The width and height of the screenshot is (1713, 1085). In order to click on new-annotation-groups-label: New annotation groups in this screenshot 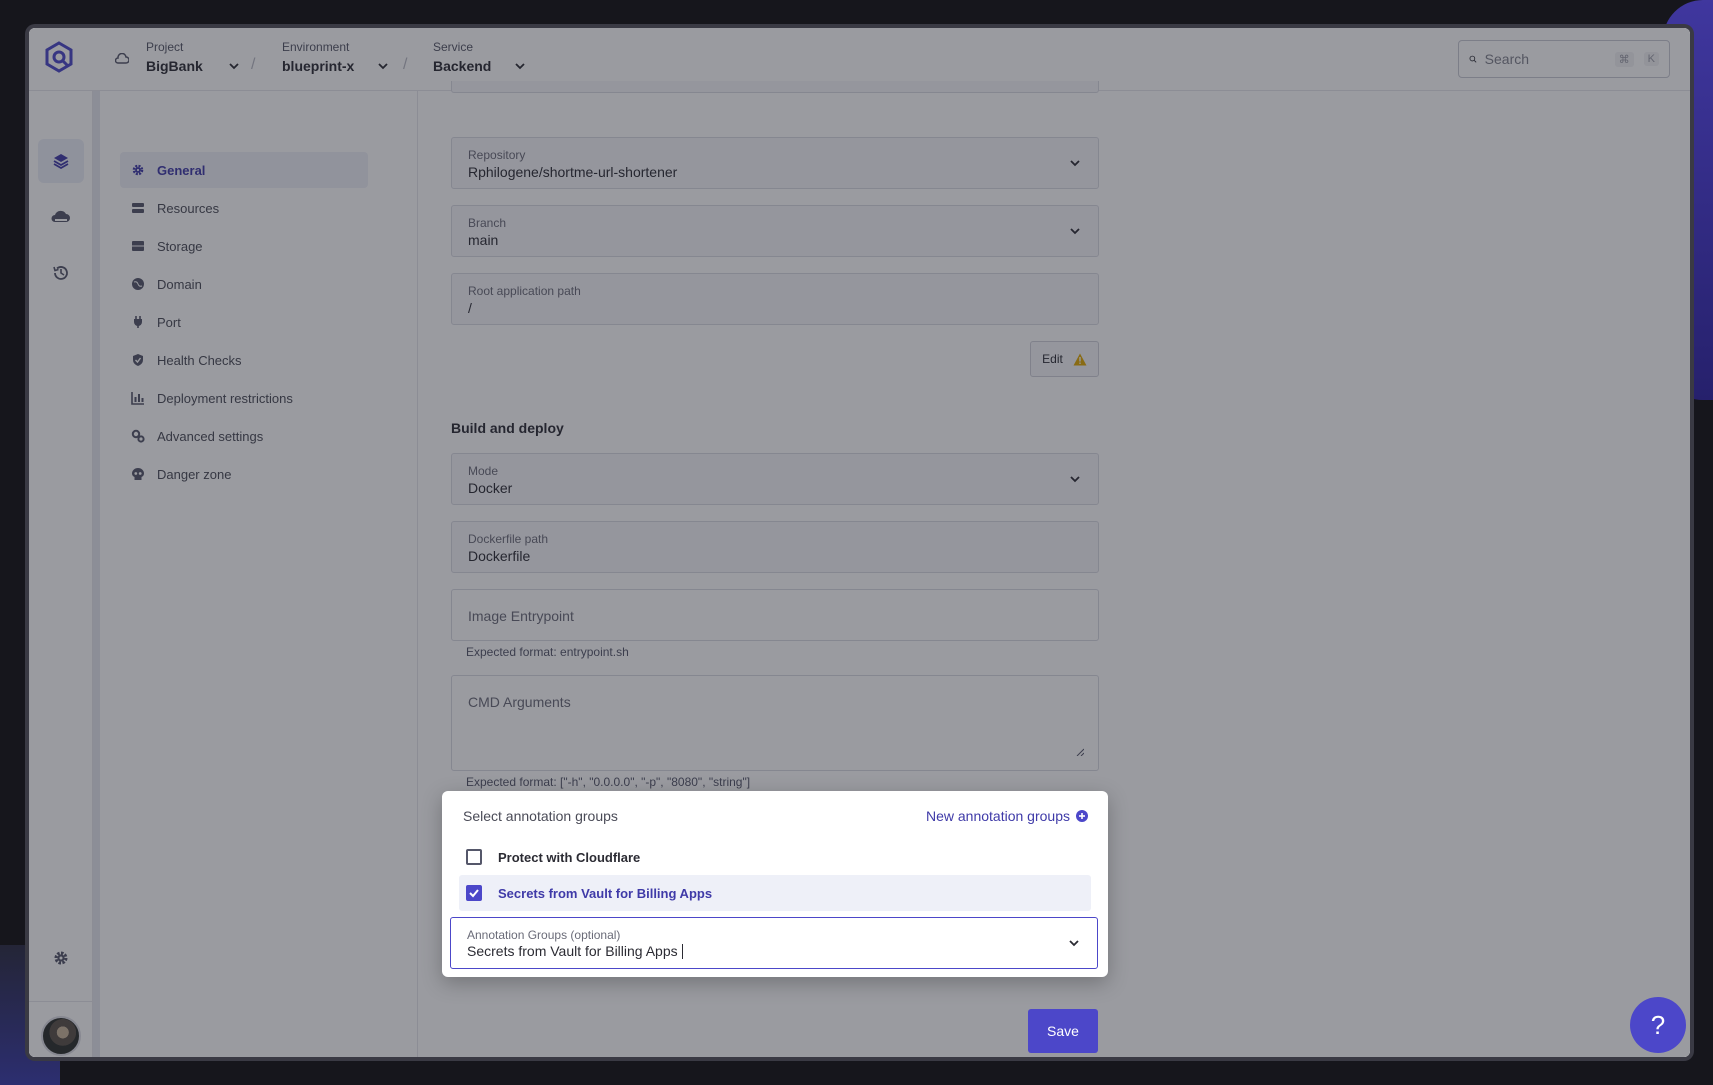, I will do `click(998, 816)`.